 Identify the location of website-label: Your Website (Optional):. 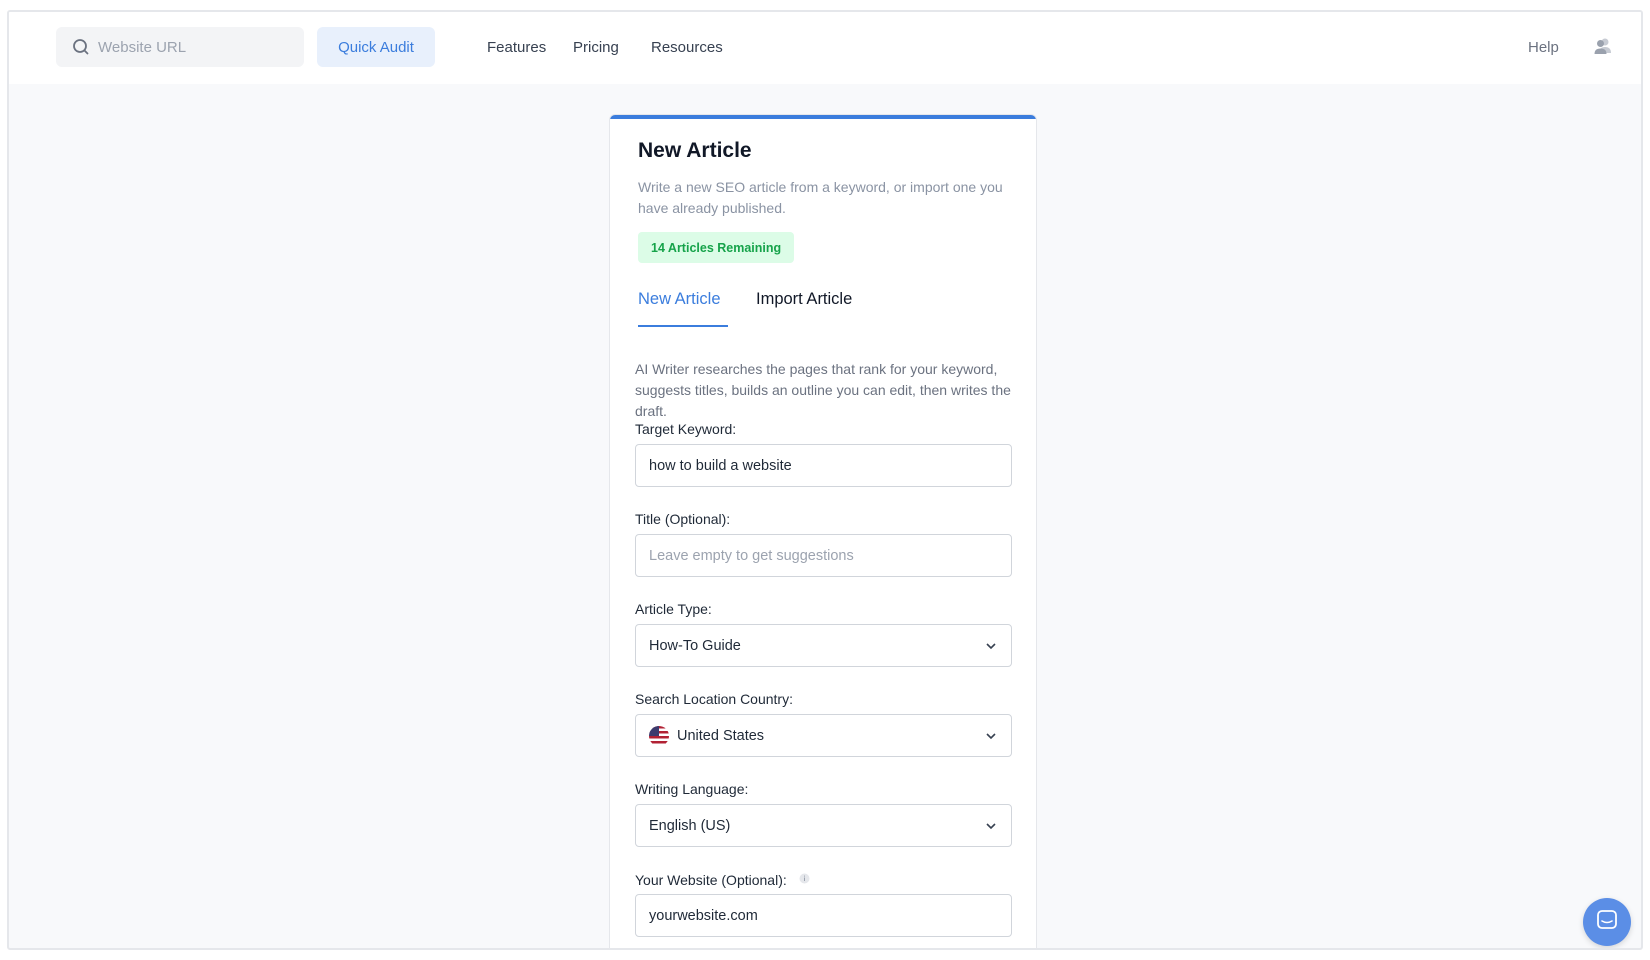
(722, 879).